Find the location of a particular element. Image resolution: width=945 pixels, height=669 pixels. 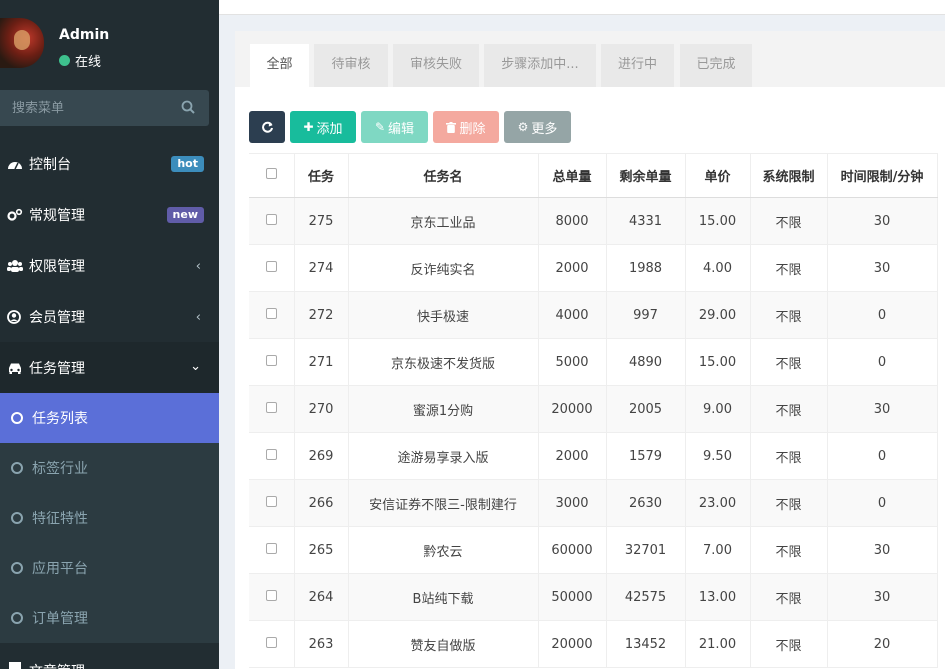

delete-button-label: 删除 is located at coordinates (472, 128).